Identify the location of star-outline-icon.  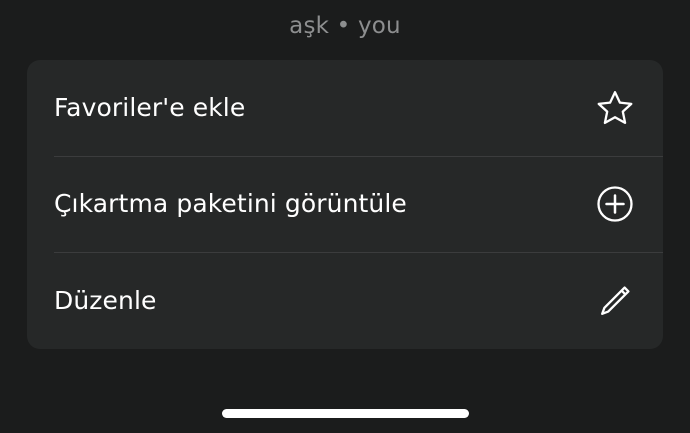
(615, 108).